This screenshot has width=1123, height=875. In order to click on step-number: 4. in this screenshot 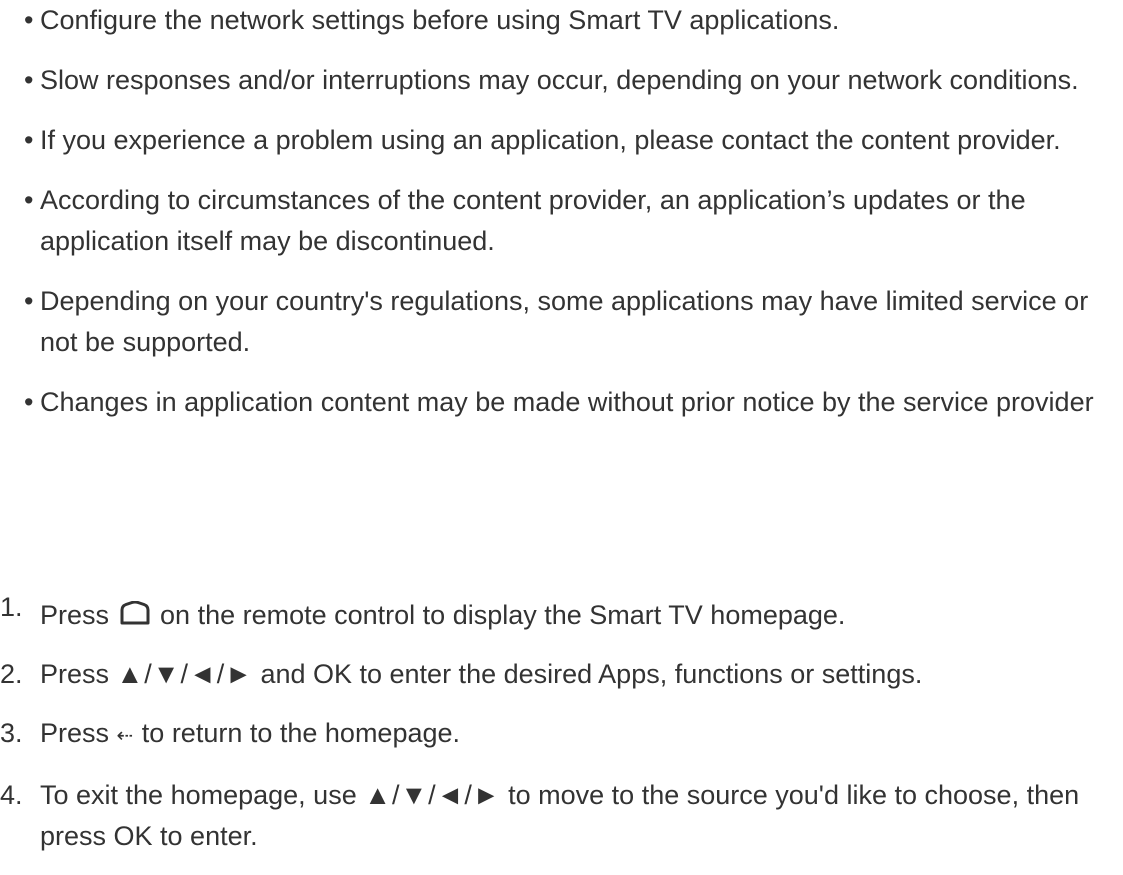, I will do `click(11, 795)`.